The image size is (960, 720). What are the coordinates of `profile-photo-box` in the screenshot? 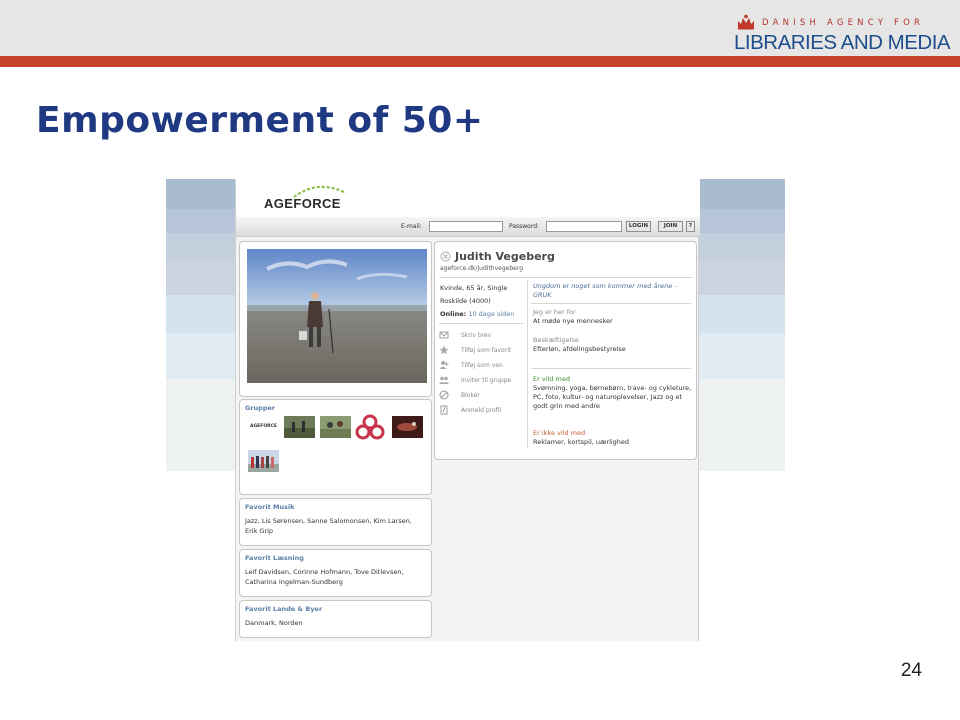 It's located at (335, 319).